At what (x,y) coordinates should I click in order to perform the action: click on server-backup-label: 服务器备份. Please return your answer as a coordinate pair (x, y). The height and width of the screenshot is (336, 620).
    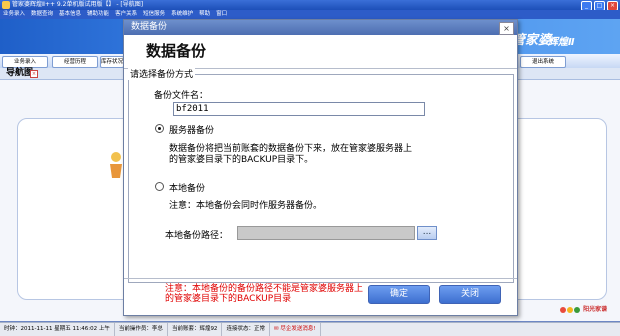
    Looking at the image, I should click on (191, 129).